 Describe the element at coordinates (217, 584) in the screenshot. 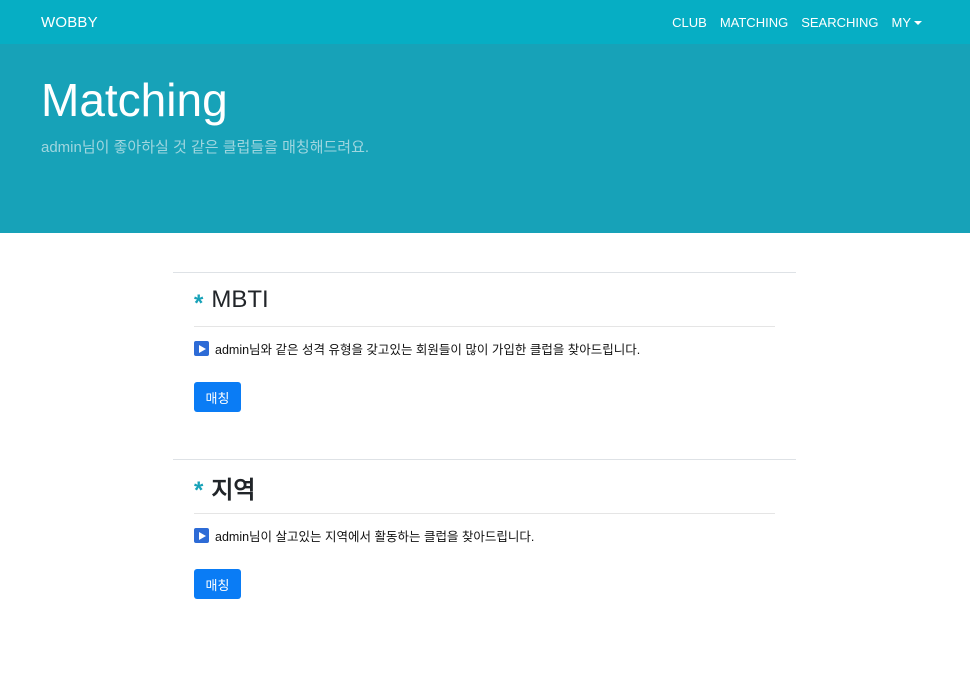

I see `match-button-region: 매칭` at that location.